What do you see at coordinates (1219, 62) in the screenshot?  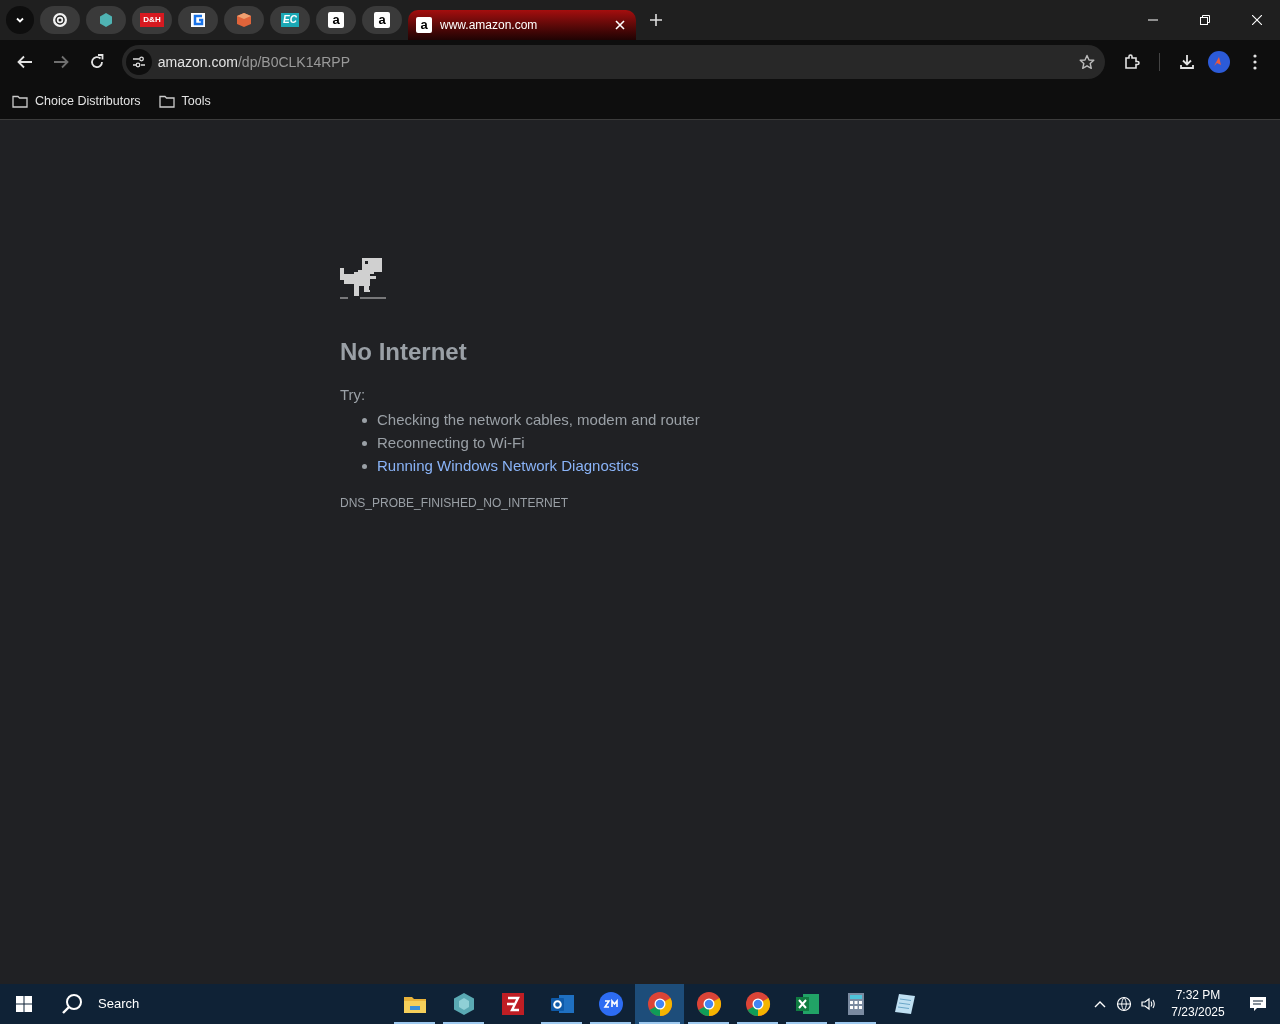 I see `profile-avatar` at bounding box center [1219, 62].